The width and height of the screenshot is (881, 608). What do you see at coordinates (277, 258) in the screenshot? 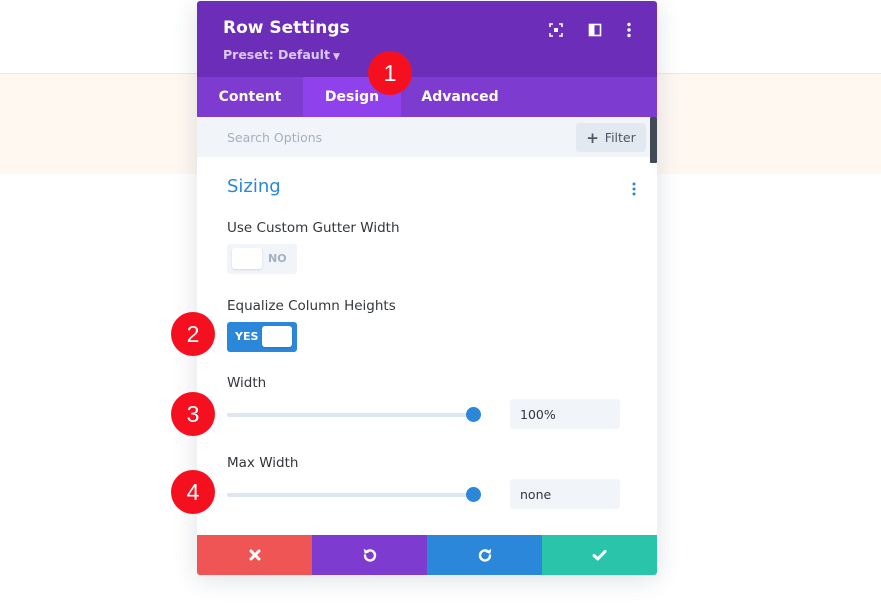
I see `toggle-state-text: NO` at bounding box center [277, 258].